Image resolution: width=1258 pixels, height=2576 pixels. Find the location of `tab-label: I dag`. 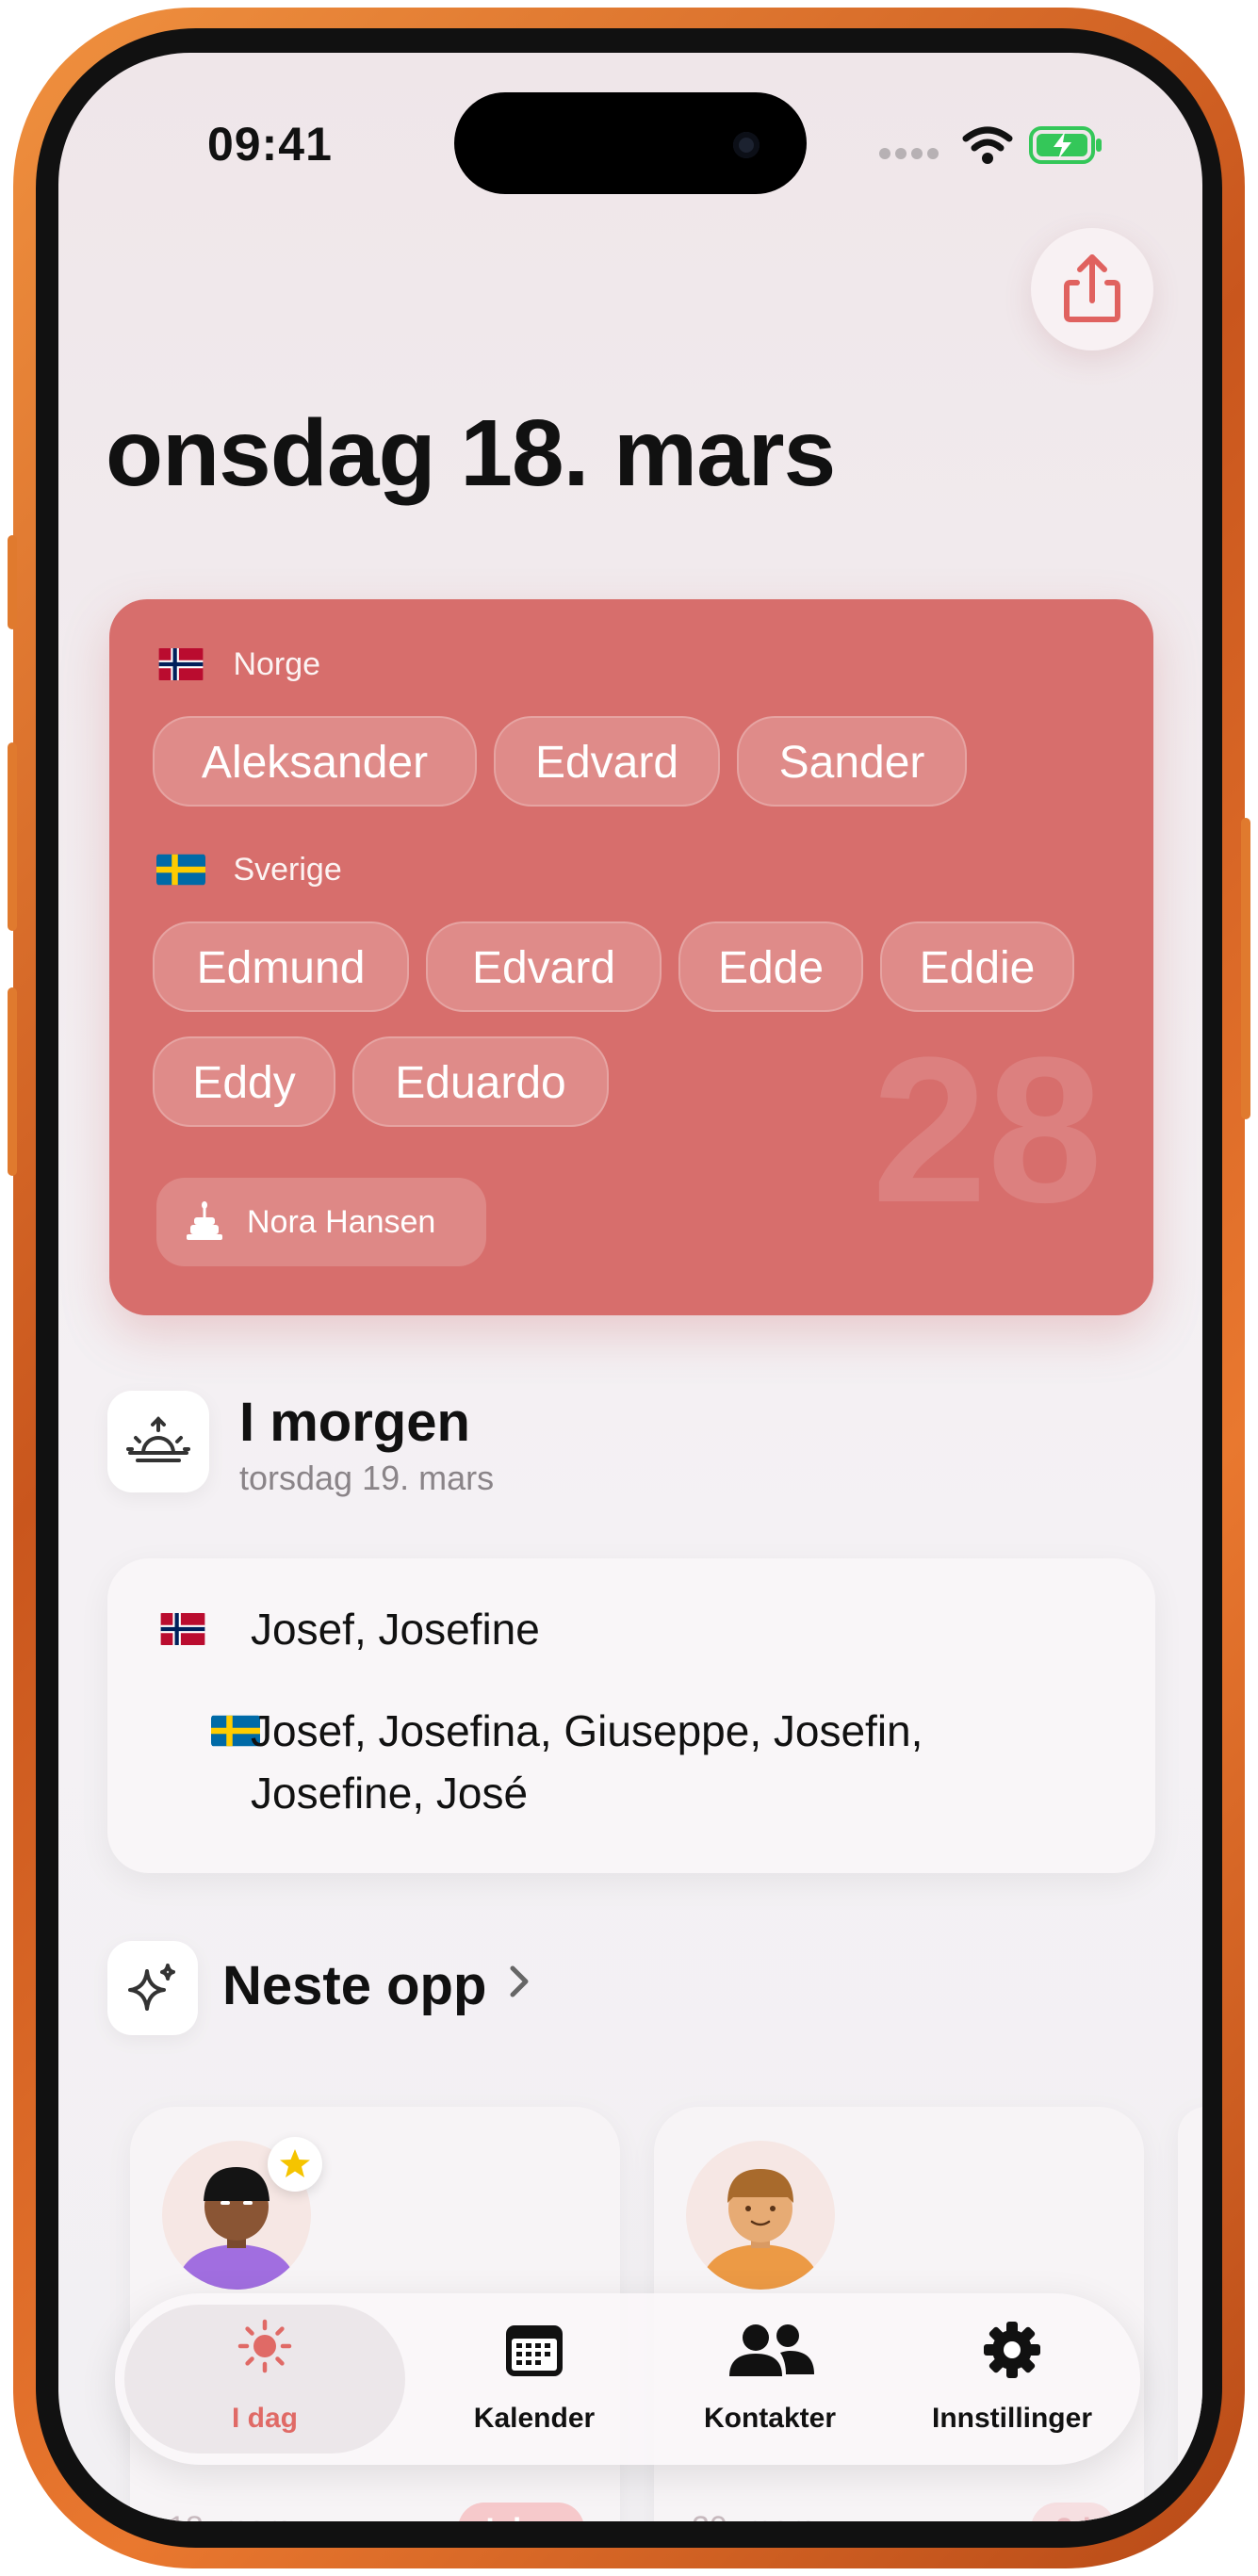

tab-label: I dag is located at coordinates (264, 2418).